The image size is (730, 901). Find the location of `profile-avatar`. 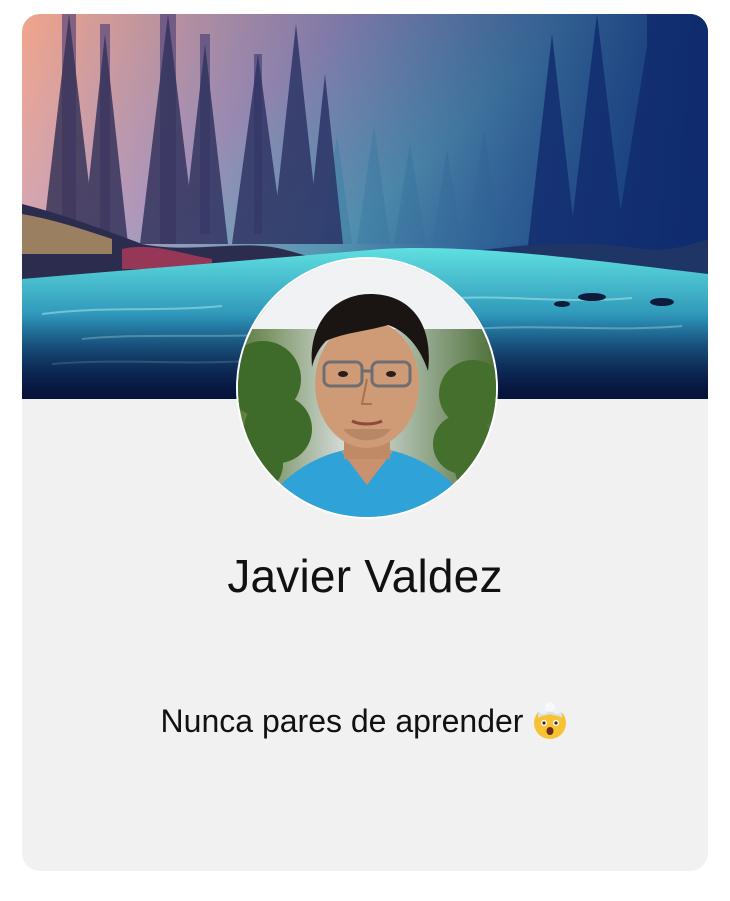

profile-avatar is located at coordinates (367, 388).